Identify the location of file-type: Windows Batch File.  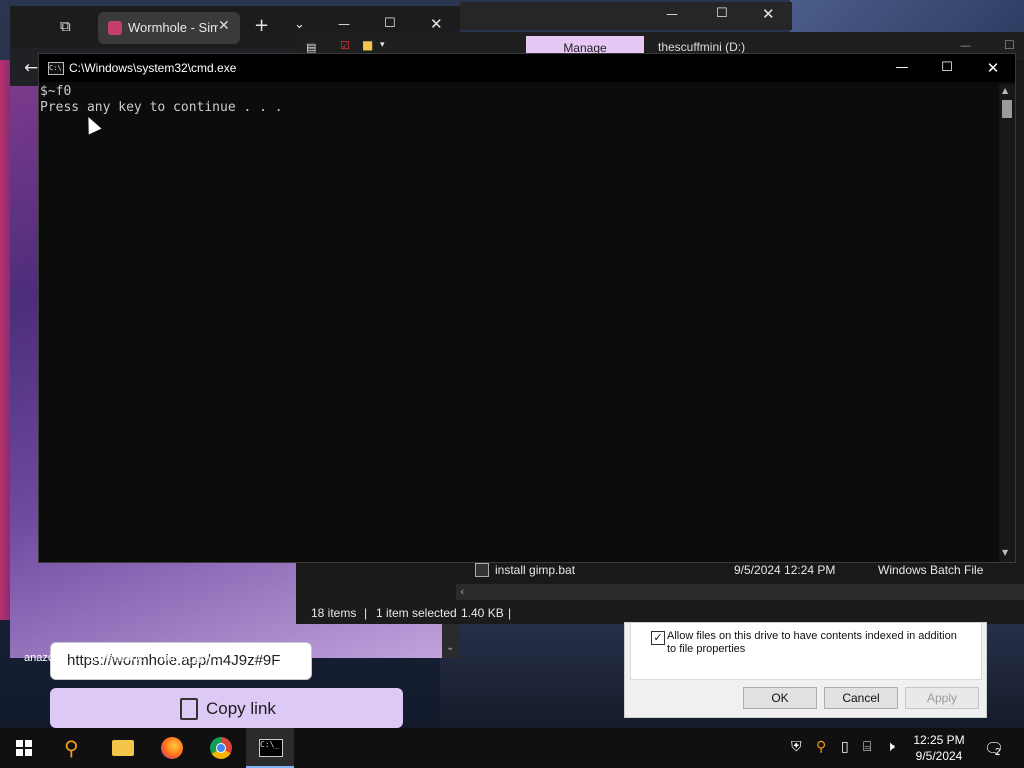
(931, 570).